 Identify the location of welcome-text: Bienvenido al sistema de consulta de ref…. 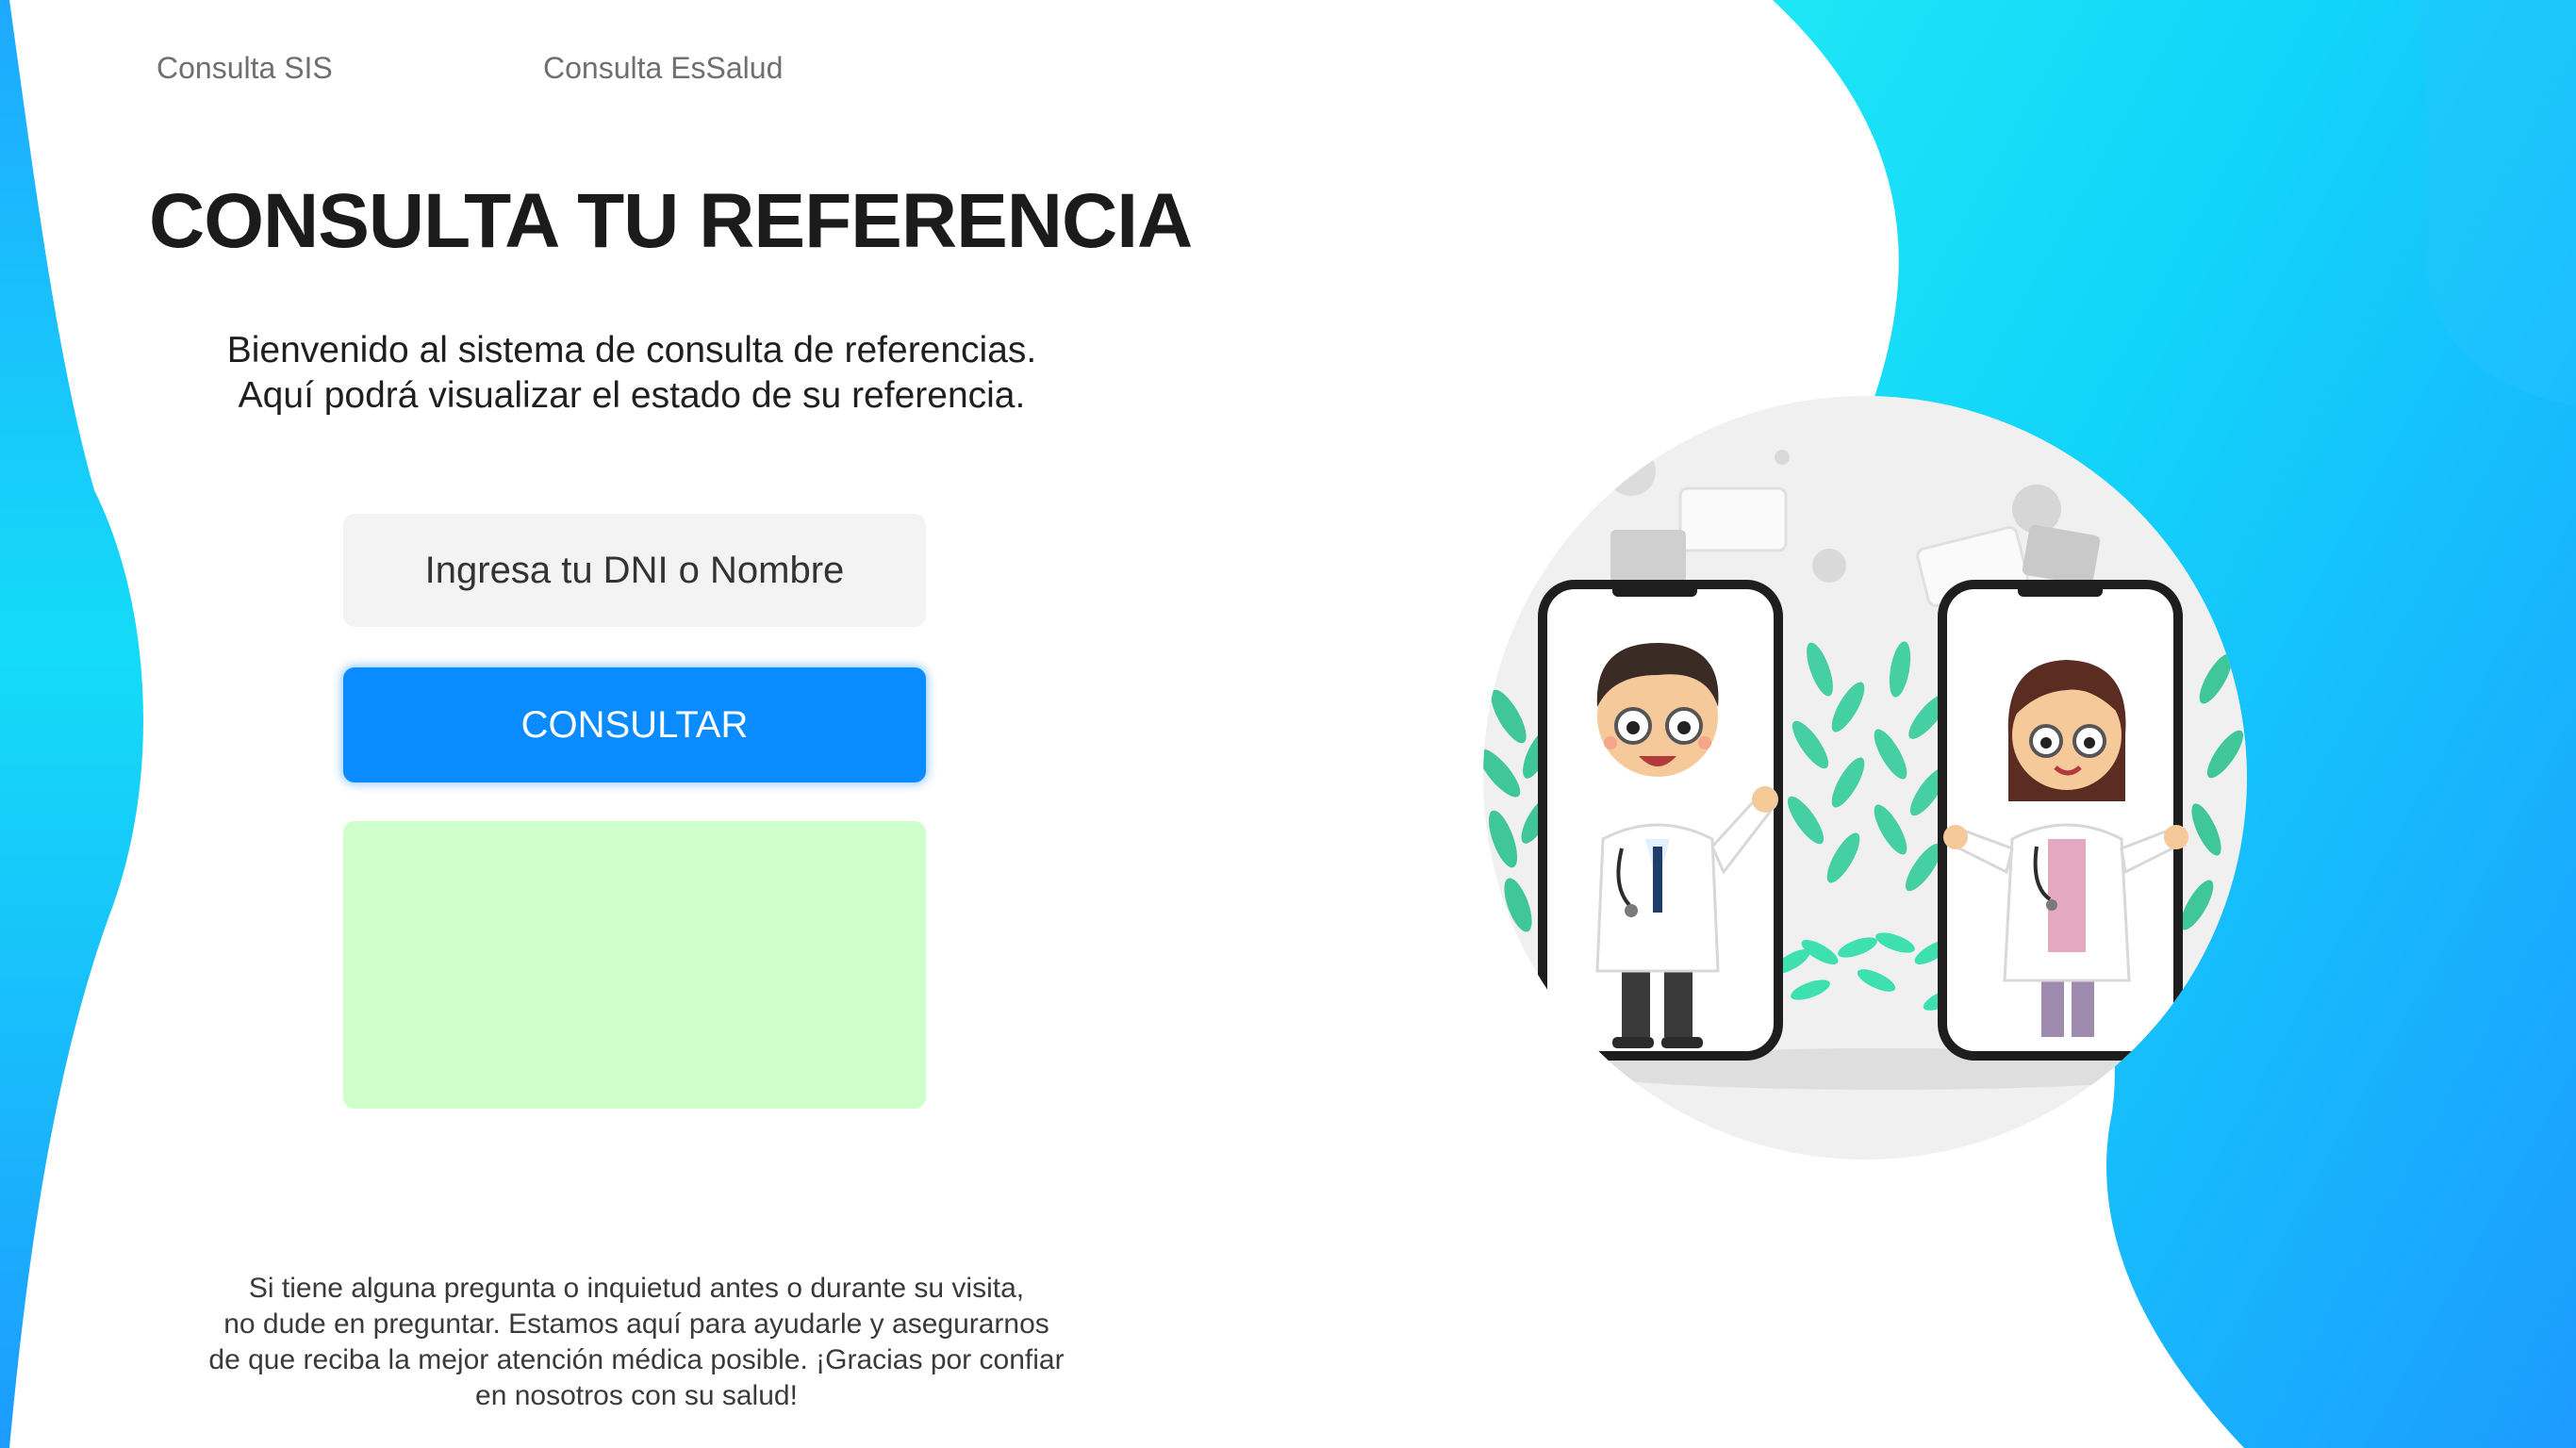
(631, 373).